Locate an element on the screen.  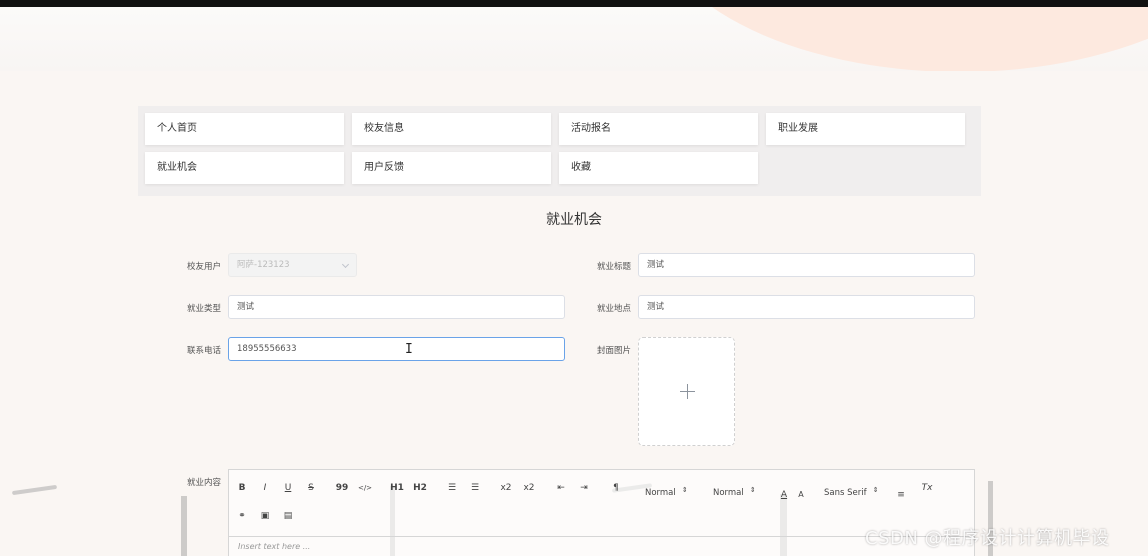
nav-item-favorites: 收藏 is located at coordinates (658, 168).